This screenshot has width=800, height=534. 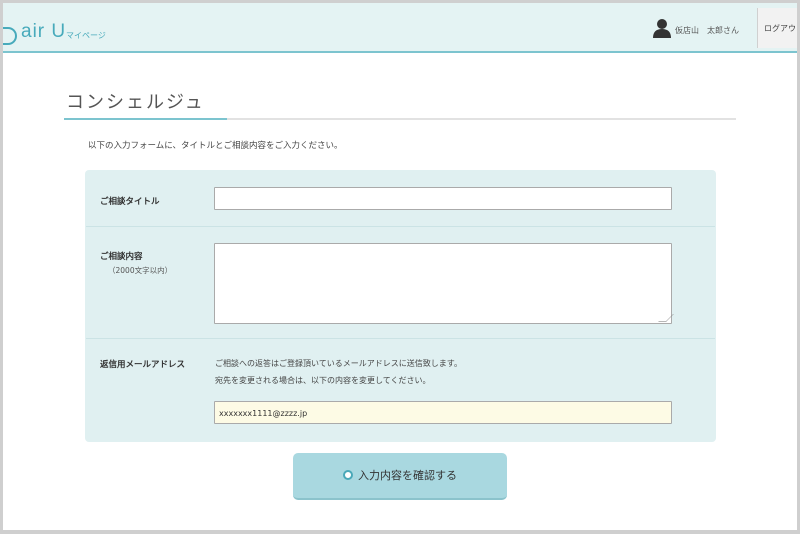 I want to click on email-field-label: 返信用メールアドレス, so click(x=143, y=365).